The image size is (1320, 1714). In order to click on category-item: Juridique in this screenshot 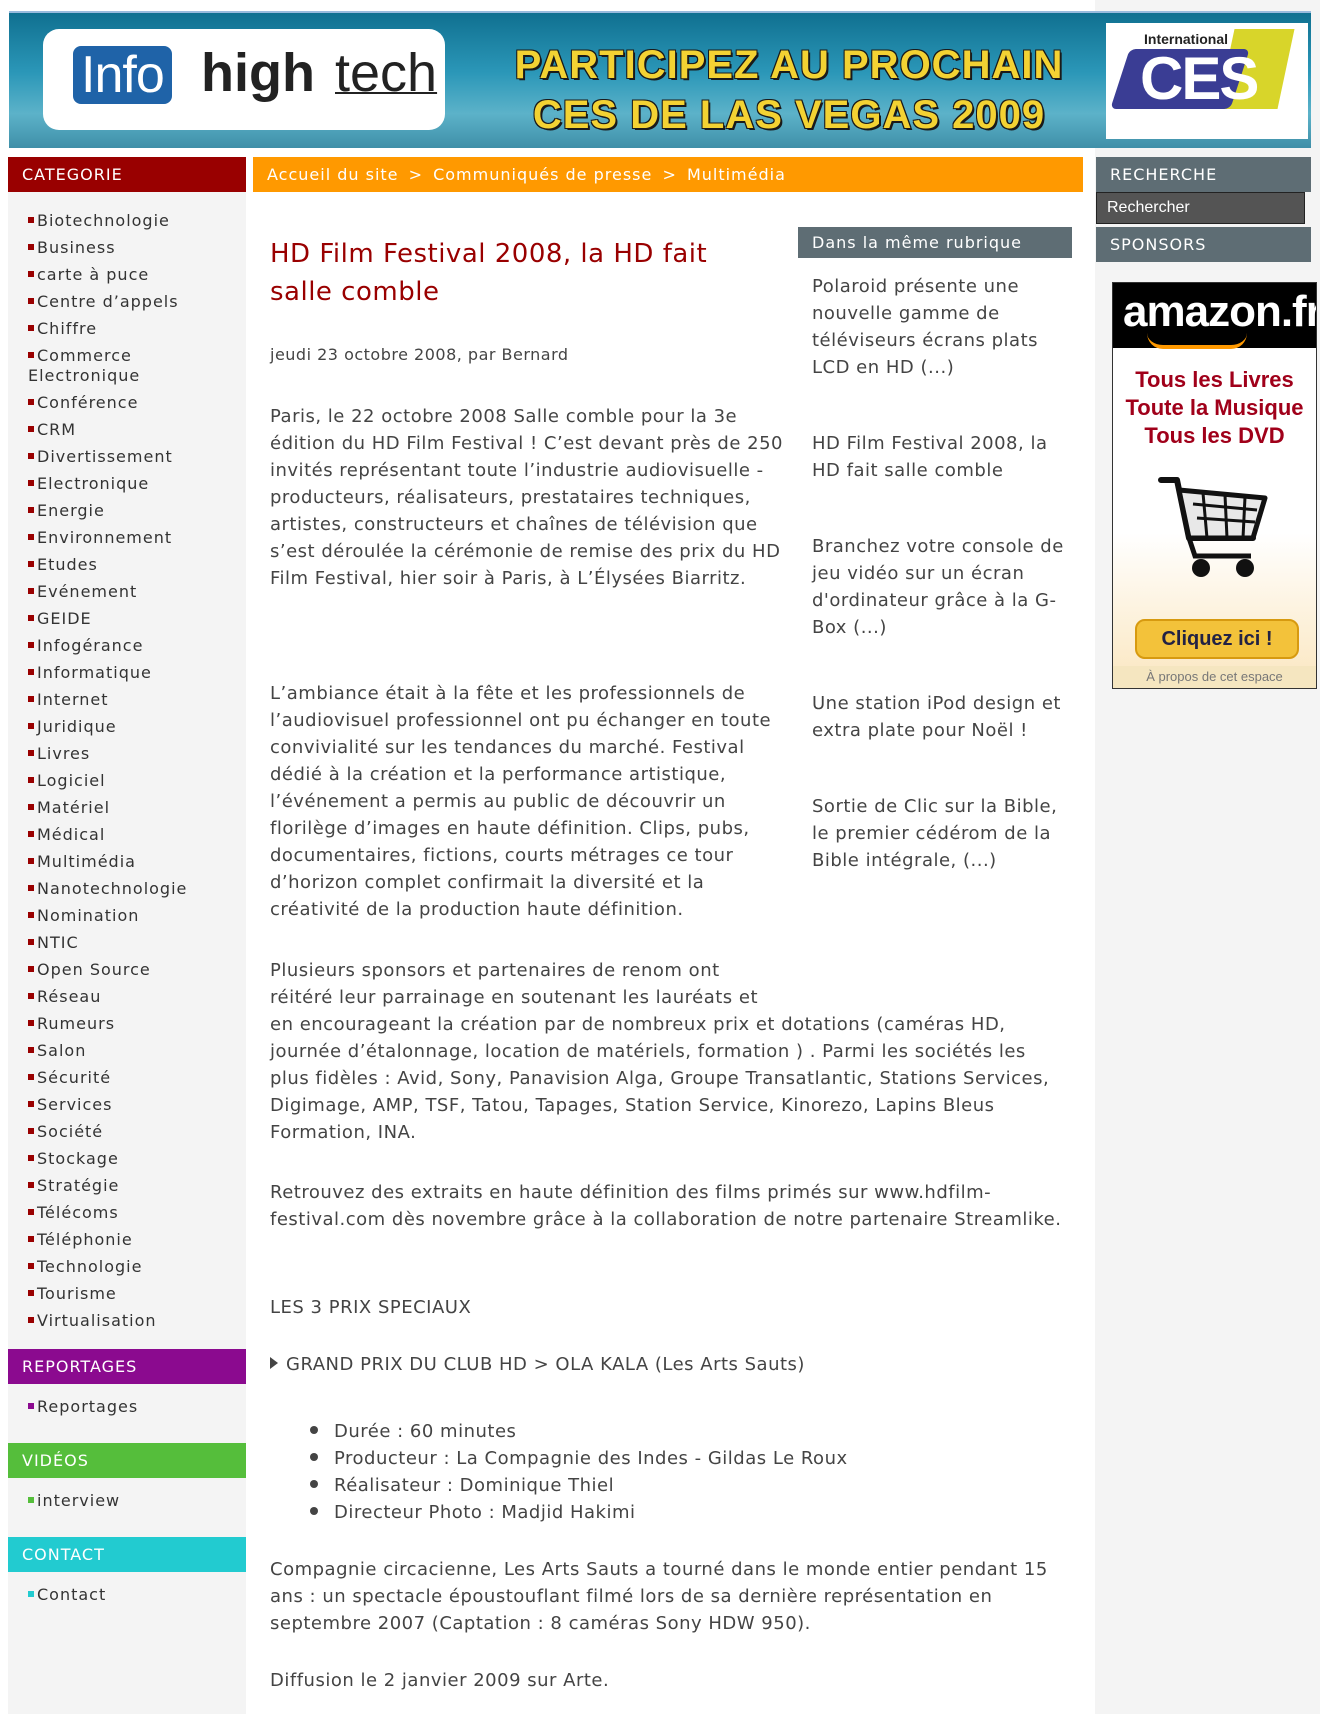, I will do `click(133, 727)`.